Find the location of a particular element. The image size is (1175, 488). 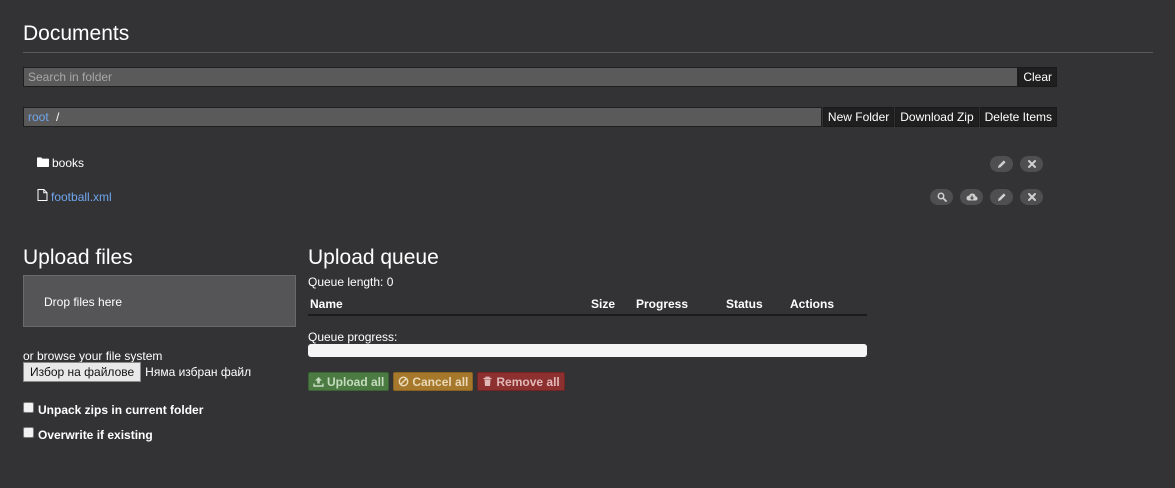

file-chooser: Избор на файлове Няма избран файл is located at coordinates (137, 372).